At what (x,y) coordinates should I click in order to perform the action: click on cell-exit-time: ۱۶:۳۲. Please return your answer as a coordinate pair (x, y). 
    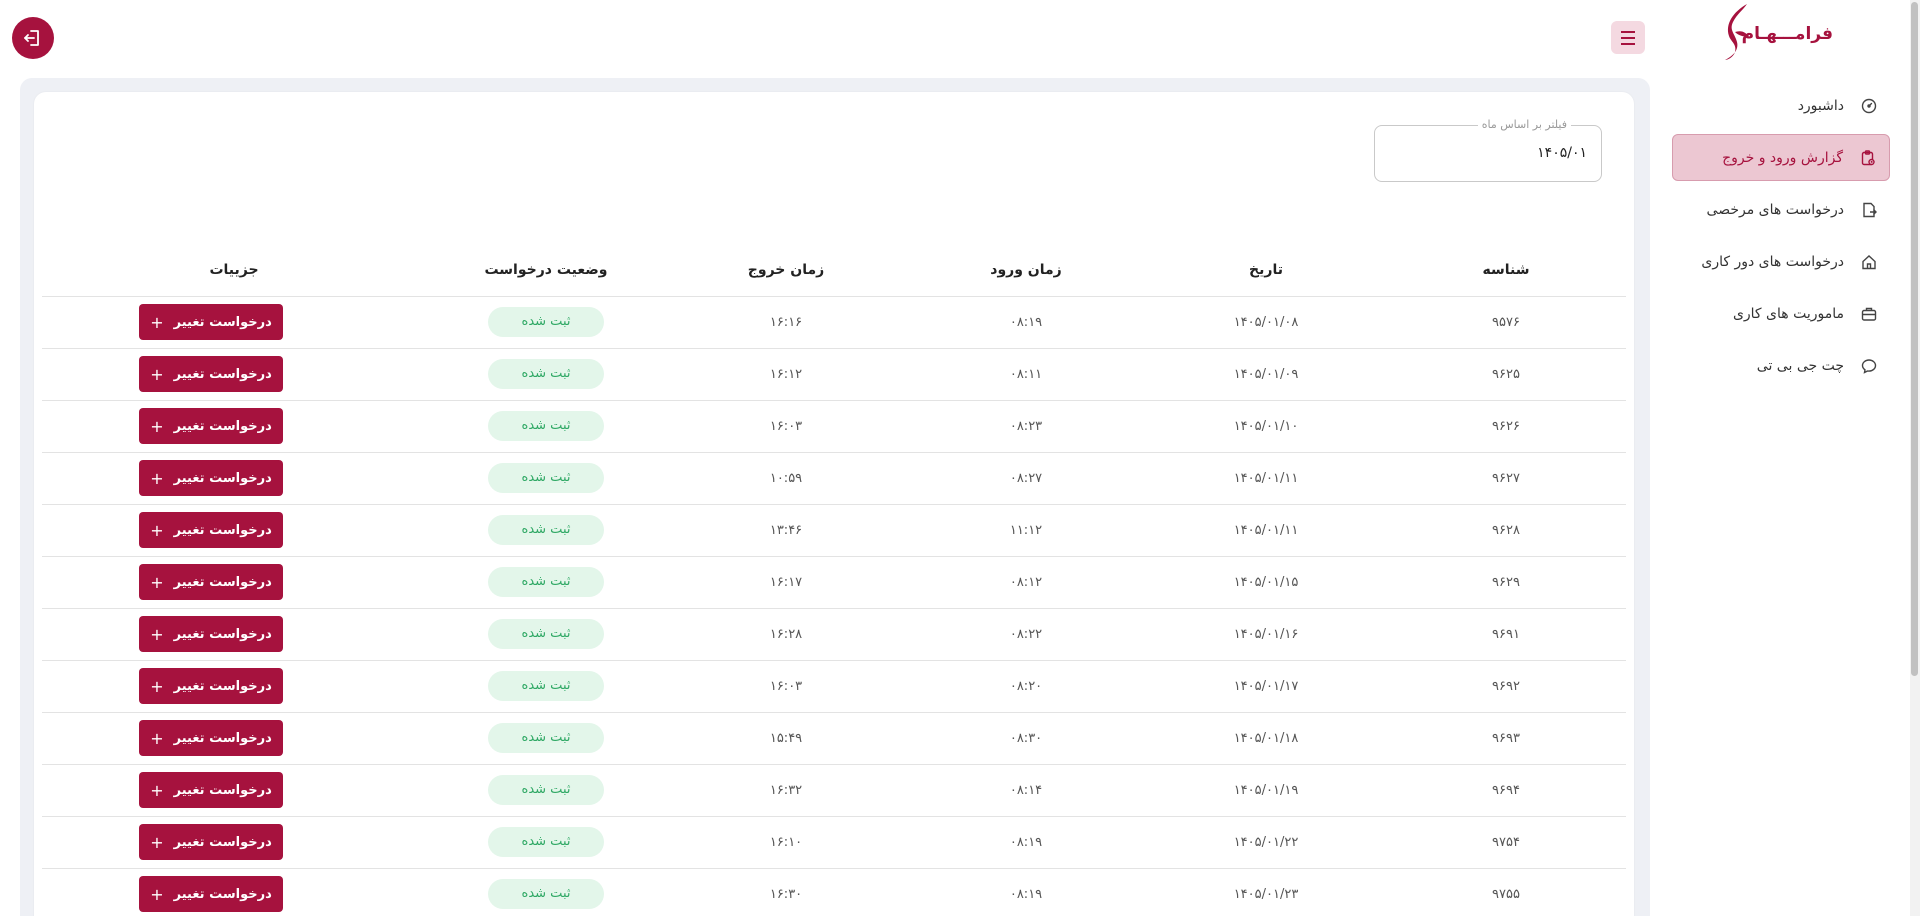
    Looking at the image, I should click on (786, 790).